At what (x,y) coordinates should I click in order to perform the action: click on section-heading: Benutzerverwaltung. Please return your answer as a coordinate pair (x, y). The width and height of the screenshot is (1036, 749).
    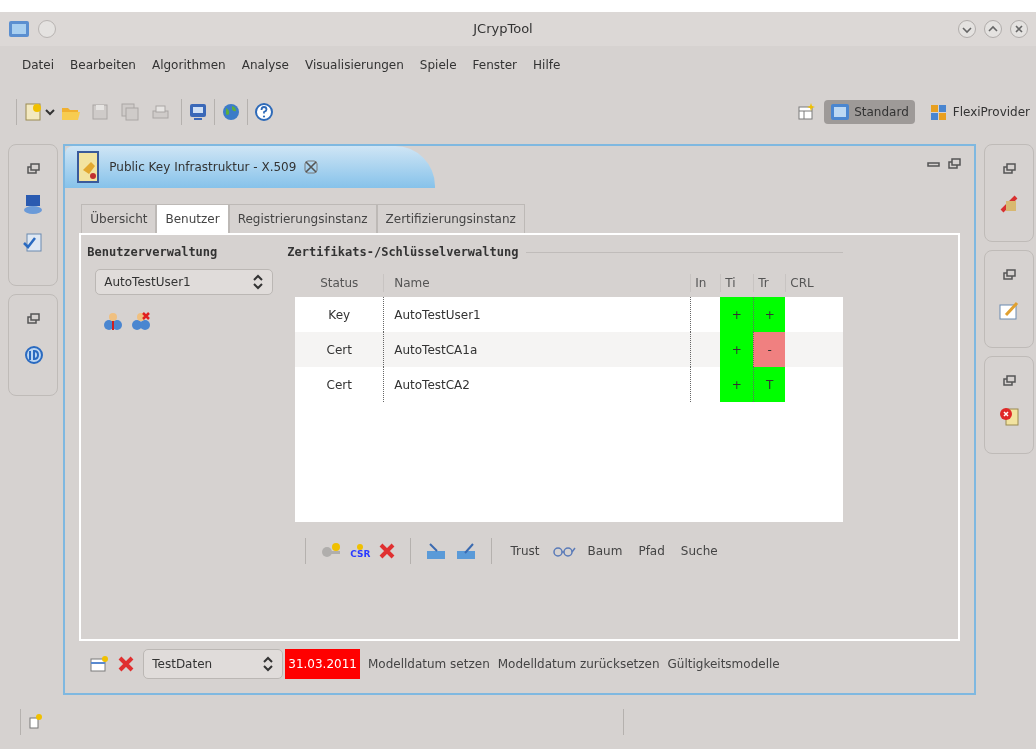
    Looking at the image, I should click on (153, 252).